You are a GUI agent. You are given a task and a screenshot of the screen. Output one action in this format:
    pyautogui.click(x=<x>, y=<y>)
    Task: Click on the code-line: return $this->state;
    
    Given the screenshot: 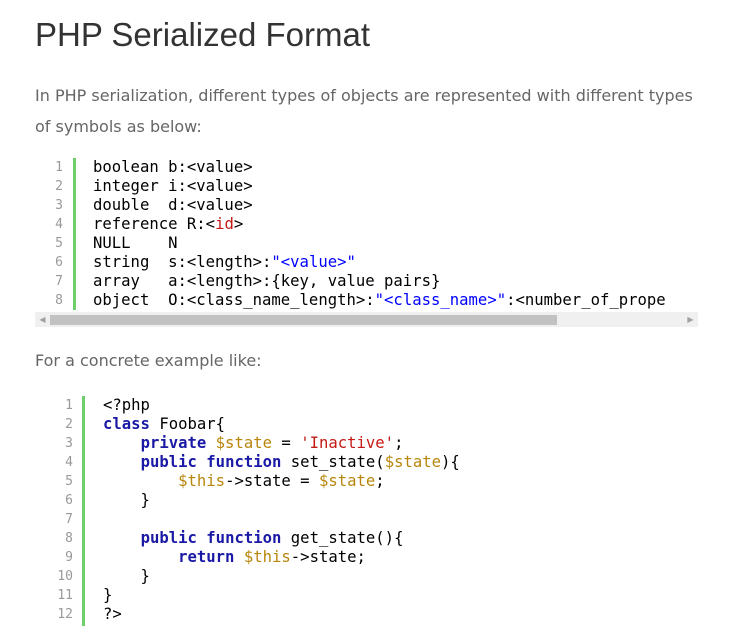 What is the action you would take?
    pyautogui.click(x=281, y=557)
    